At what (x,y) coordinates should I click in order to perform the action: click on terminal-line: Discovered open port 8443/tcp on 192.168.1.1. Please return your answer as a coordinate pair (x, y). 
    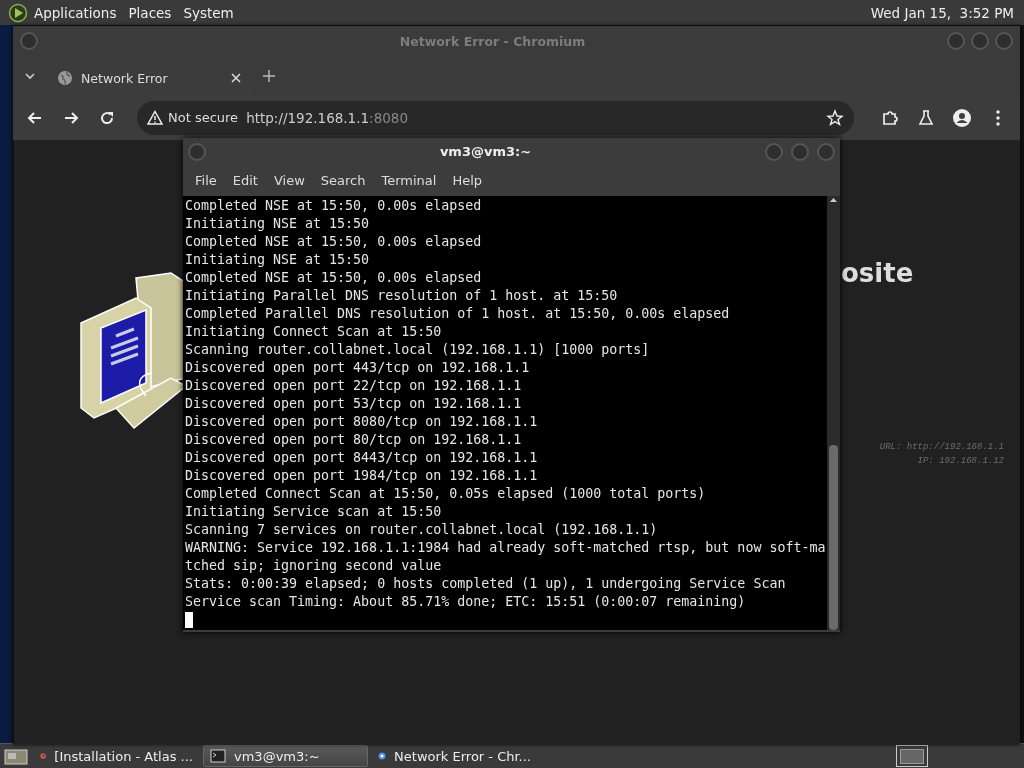
    Looking at the image, I should click on (361, 457).